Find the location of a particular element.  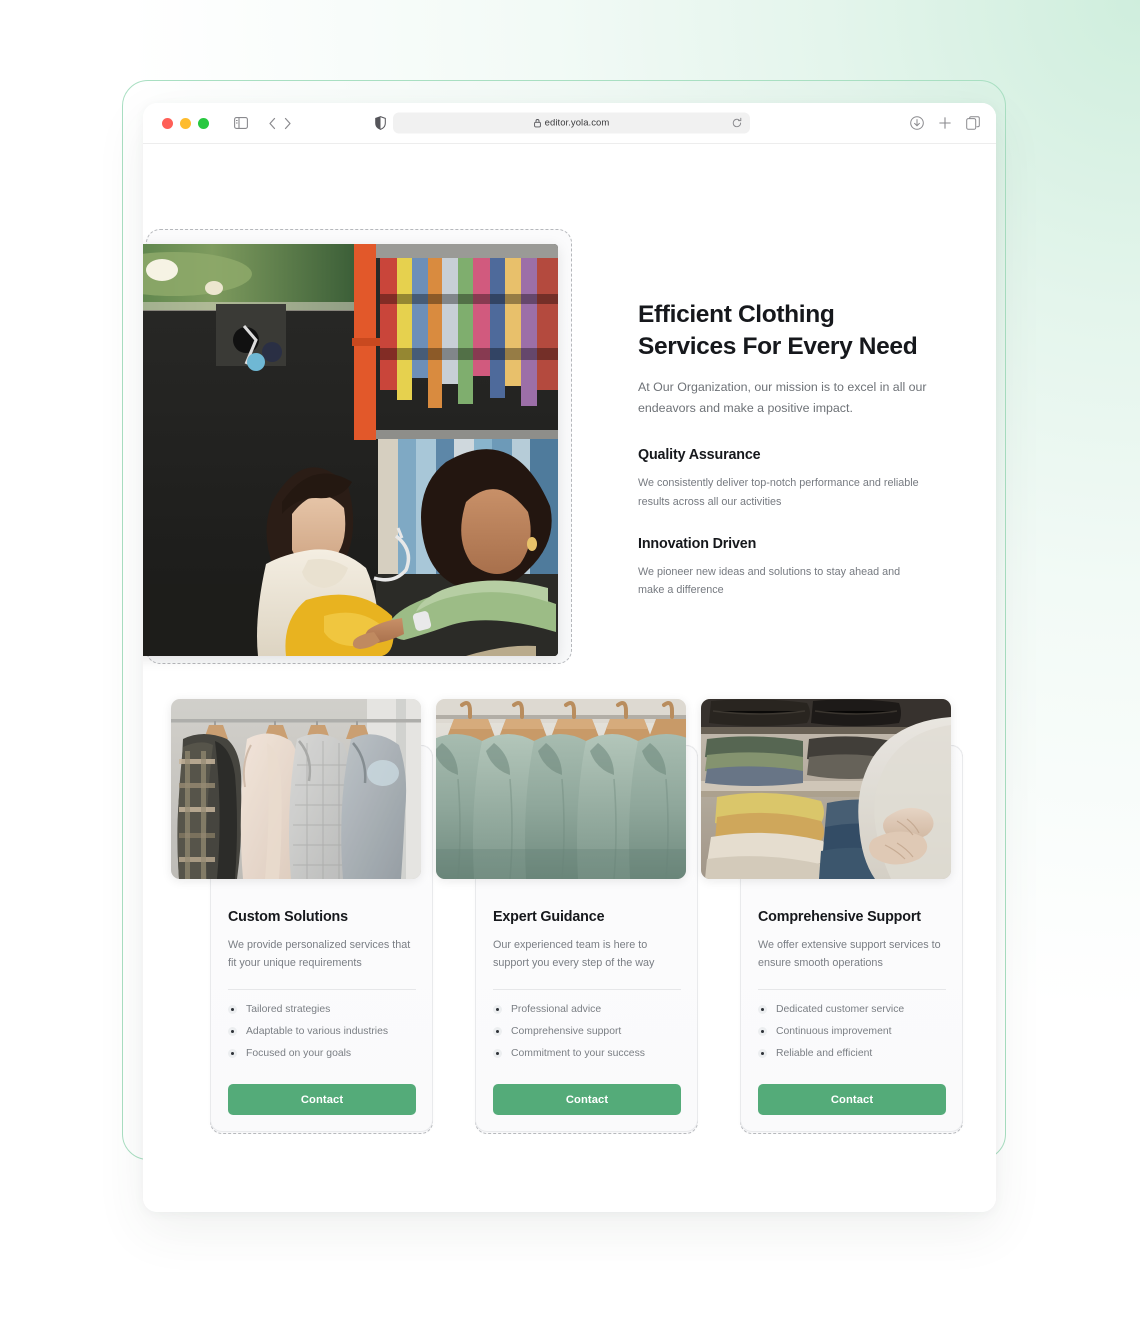

list-item: Comprehensive support is located at coordinates (587, 1031).